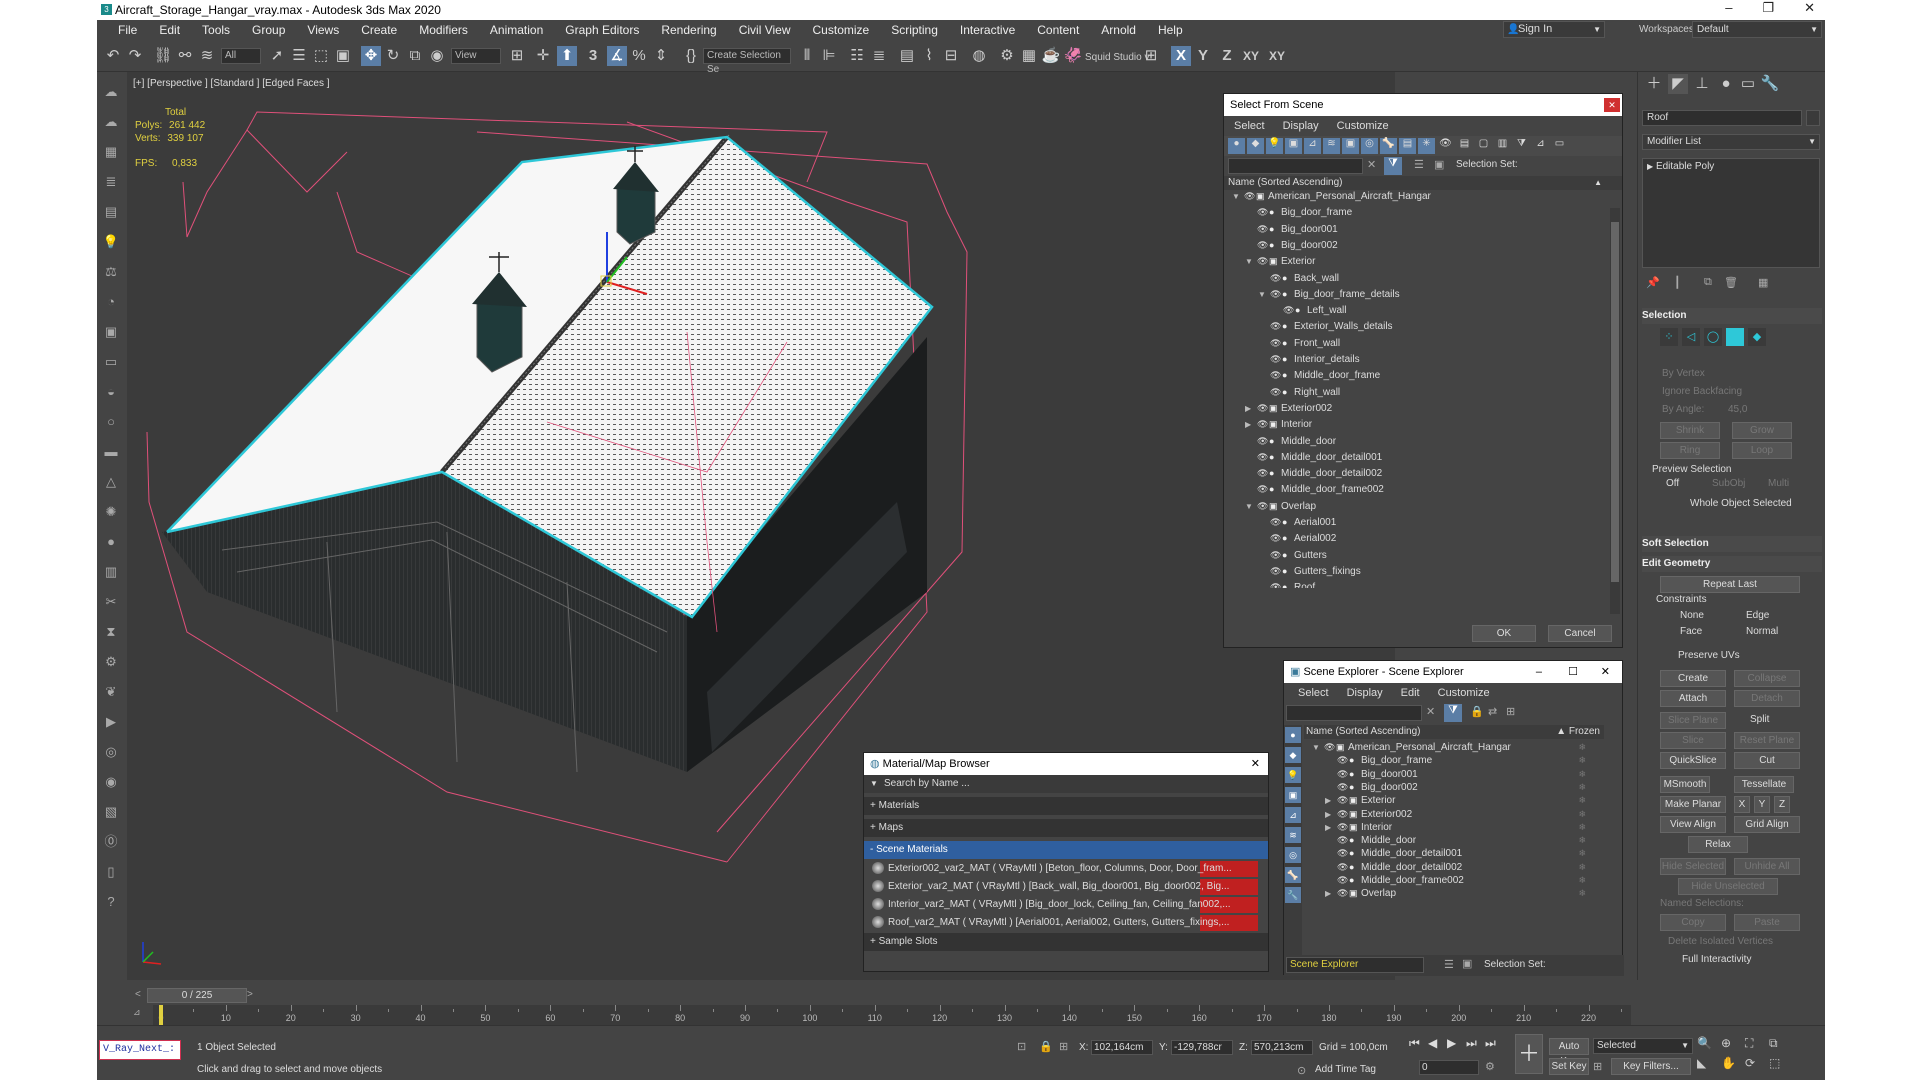 The height and width of the screenshot is (1080, 1920). Describe the element at coordinates (1768, 8) in the screenshot. I see `maximize-button: ❐` at that location.